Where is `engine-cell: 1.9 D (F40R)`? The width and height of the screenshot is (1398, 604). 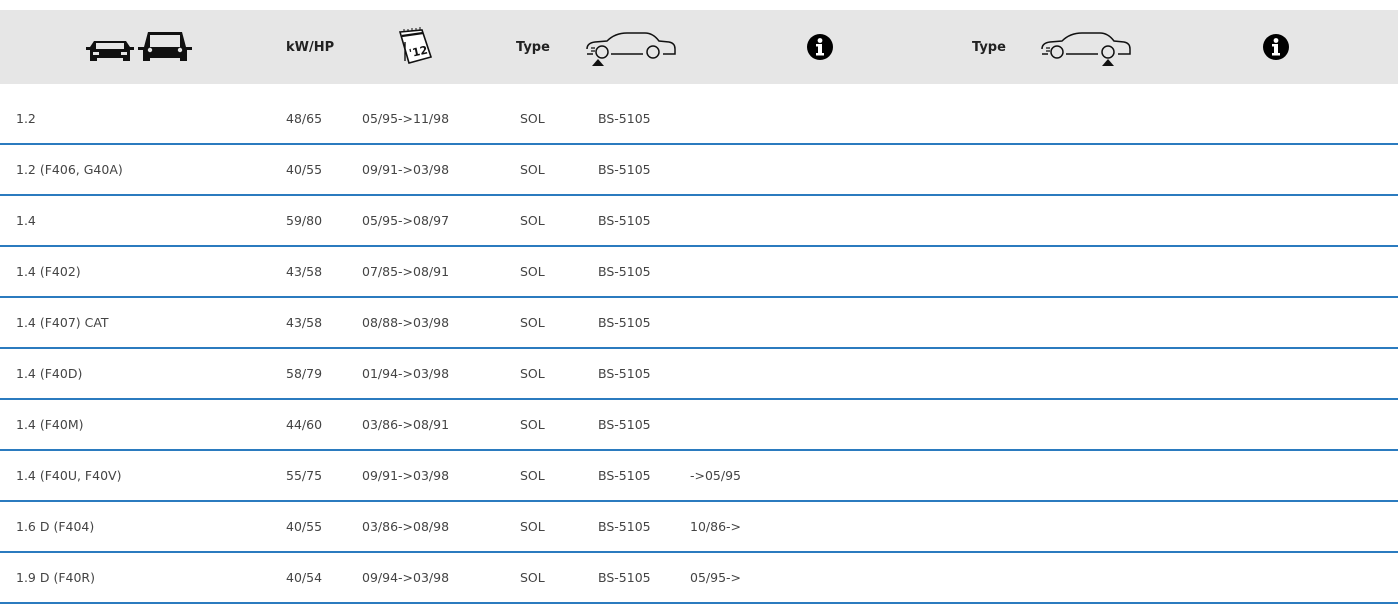
engine-cell: 1.9 D (F40R) is located at coordinates (55, 577).